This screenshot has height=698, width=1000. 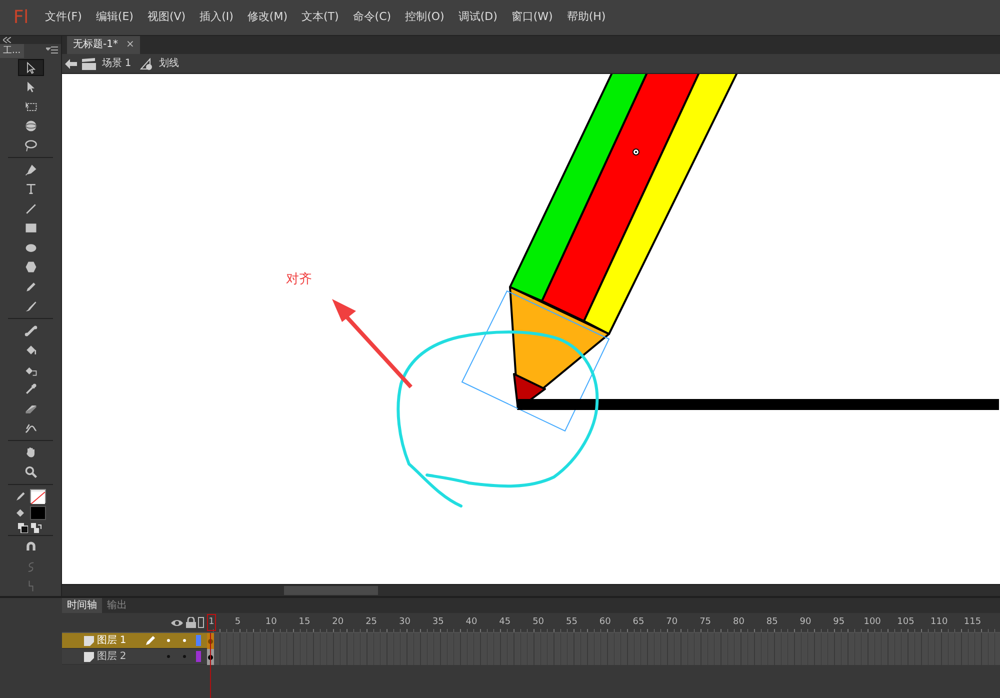 What do you see at coordinates (472, 622) in the screenshot?
I see `frame-number: 40` at bounding box center [472, 622].